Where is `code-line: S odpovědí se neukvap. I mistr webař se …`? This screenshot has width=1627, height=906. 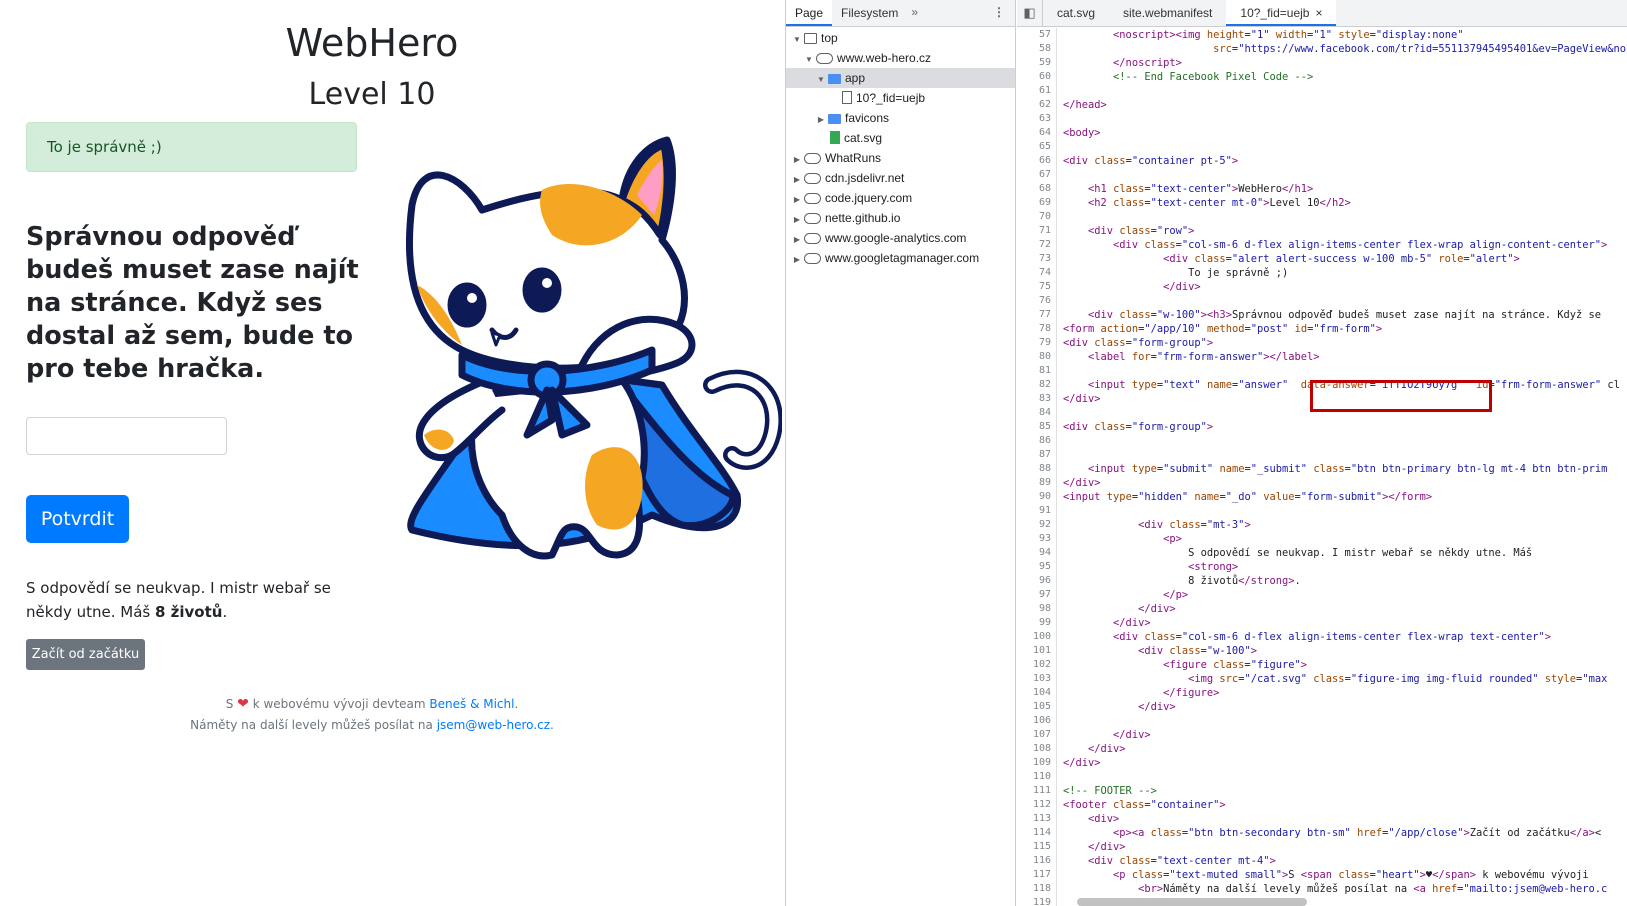 code-line: S odpovědí se neukvap. I mistr webař se … is located at coordinates (1345, 553).